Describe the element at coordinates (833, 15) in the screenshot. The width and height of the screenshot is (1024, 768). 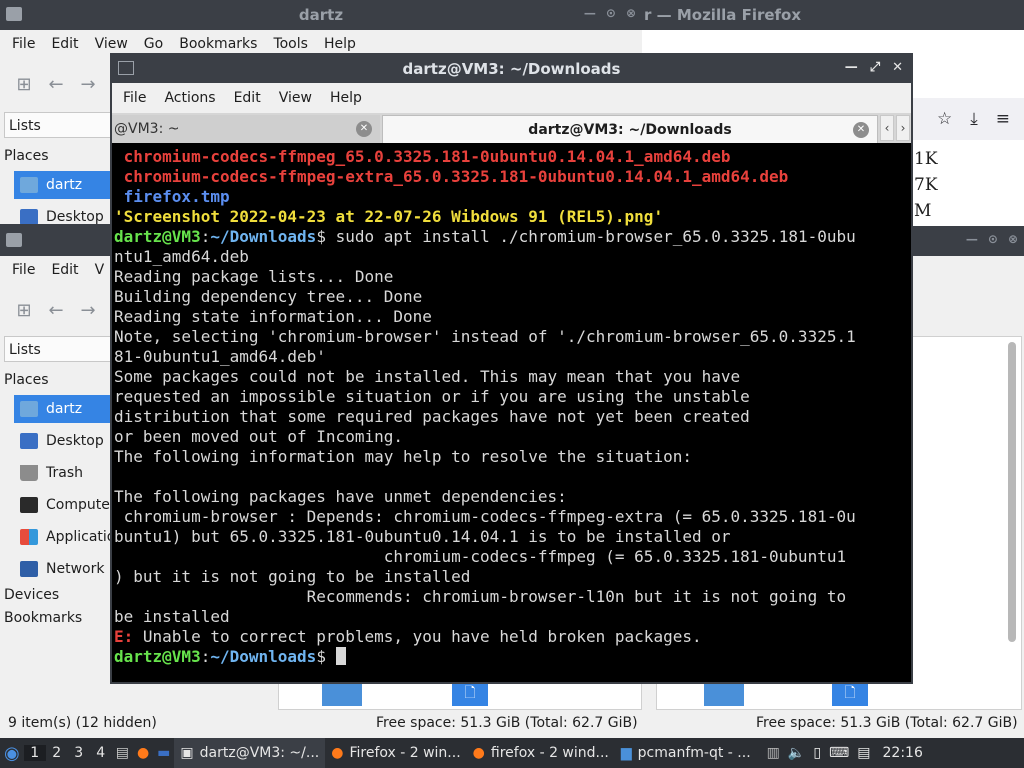
I see `firefox-titlebar: r — Mozilla Firefox` at that location.